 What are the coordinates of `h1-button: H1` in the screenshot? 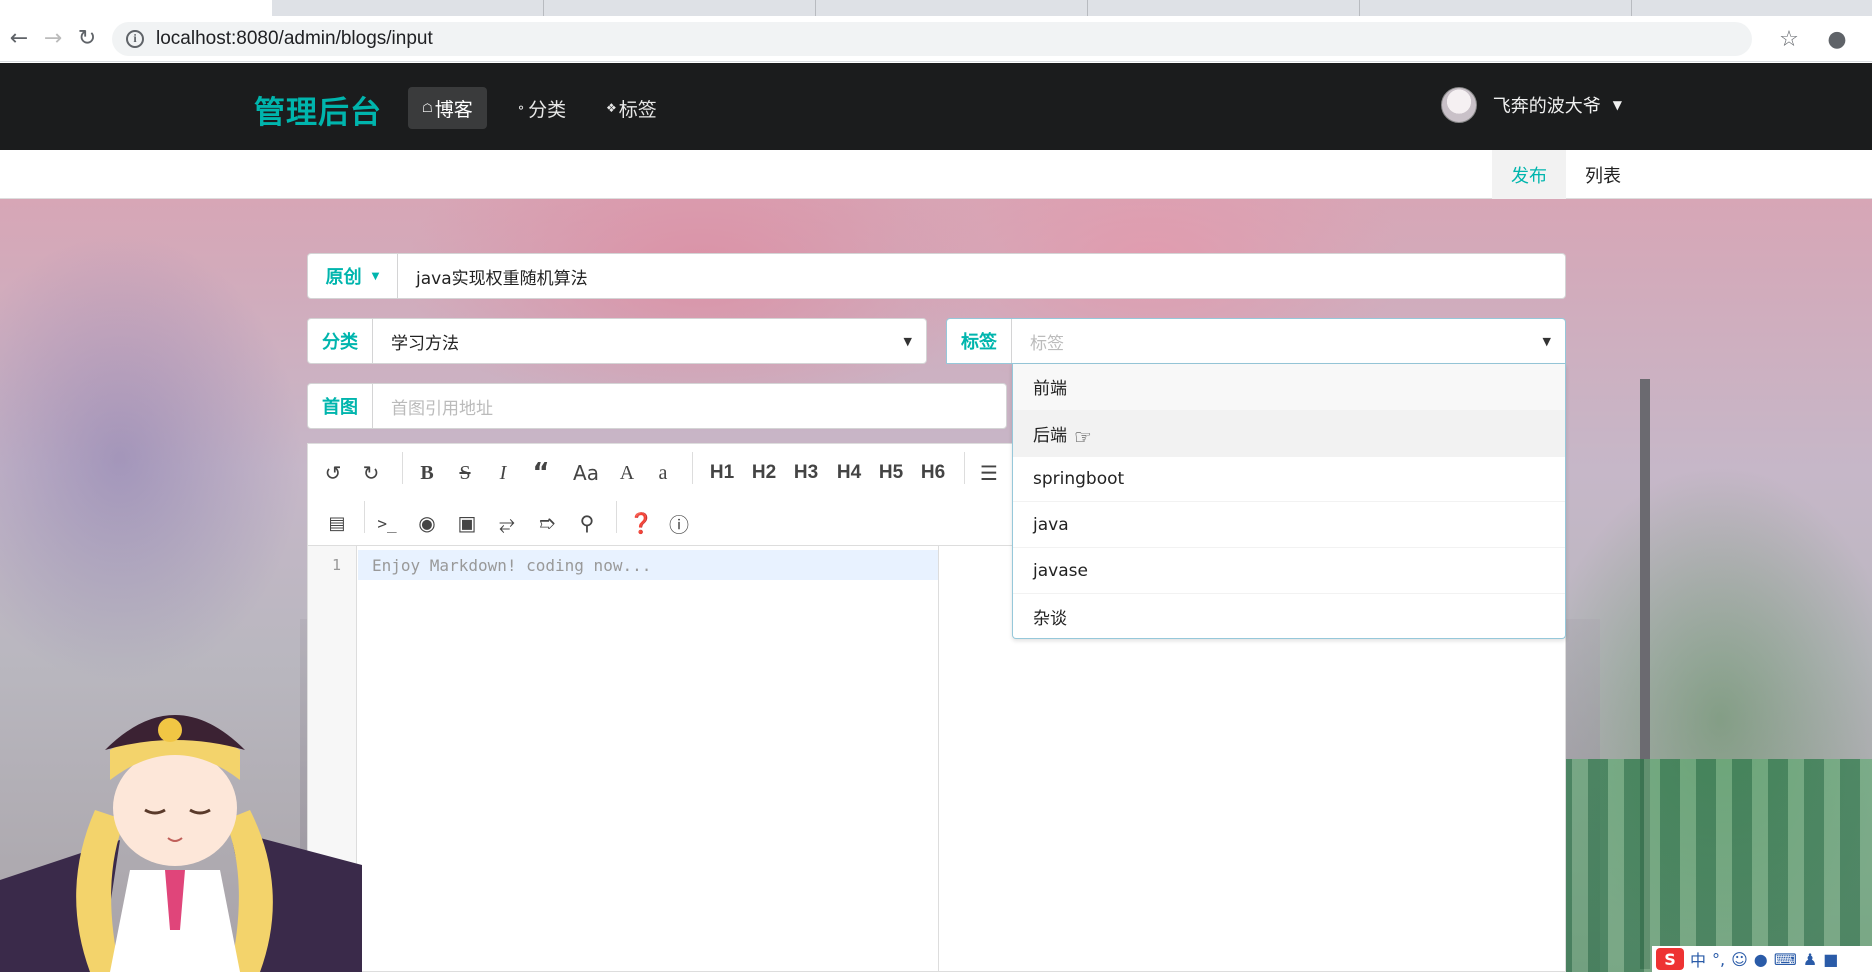 It's located at (722, 473).